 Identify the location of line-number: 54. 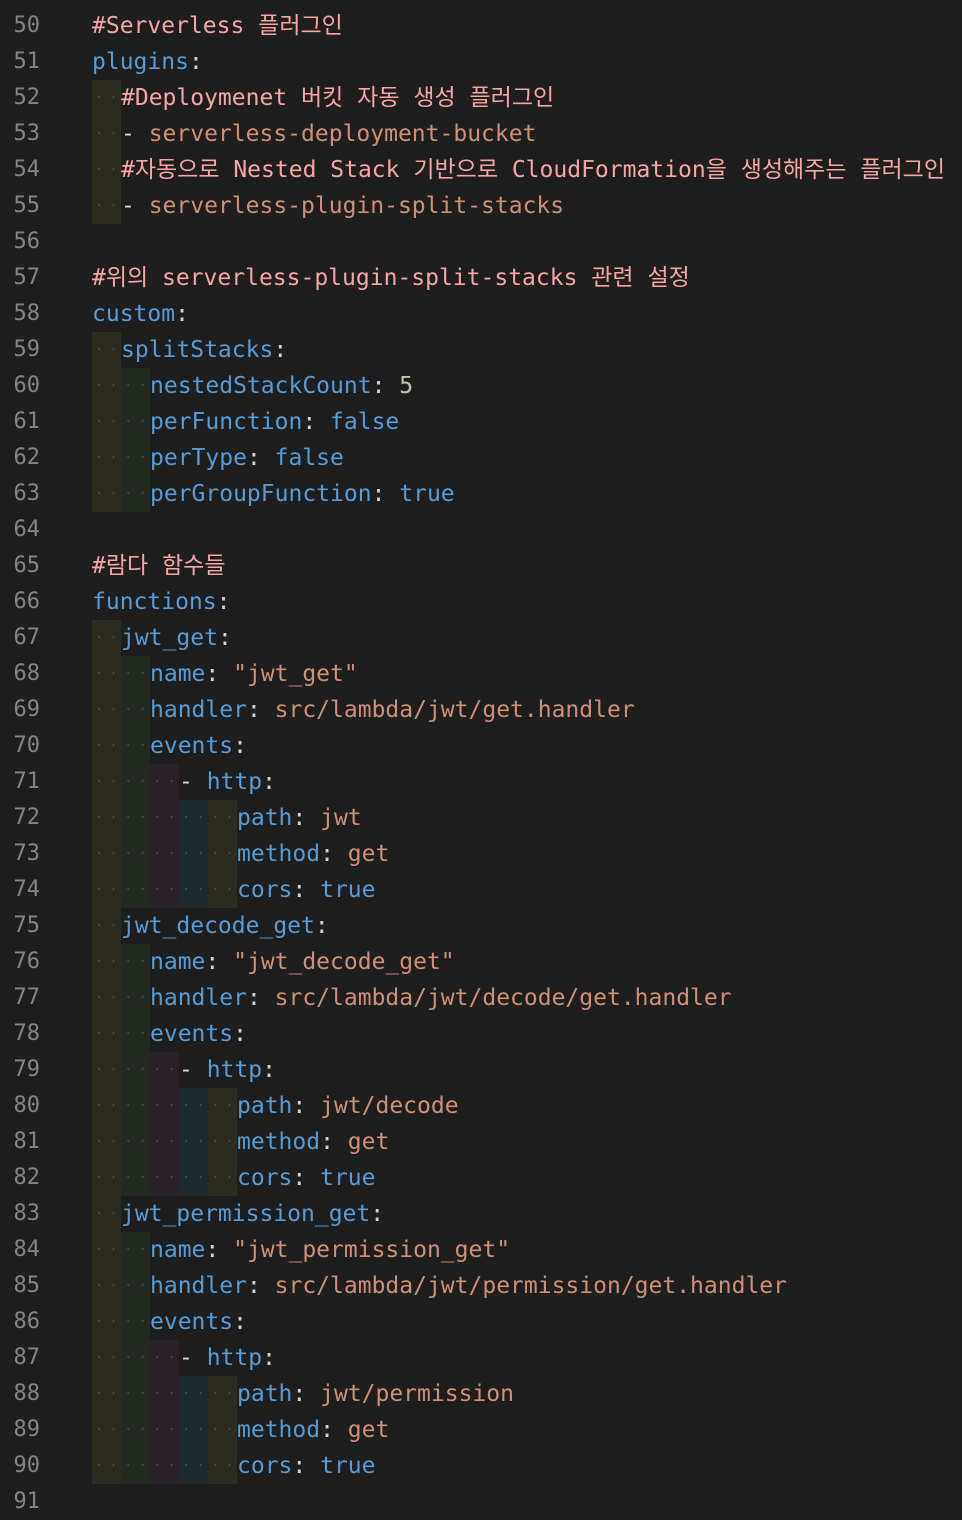
(27, 169).